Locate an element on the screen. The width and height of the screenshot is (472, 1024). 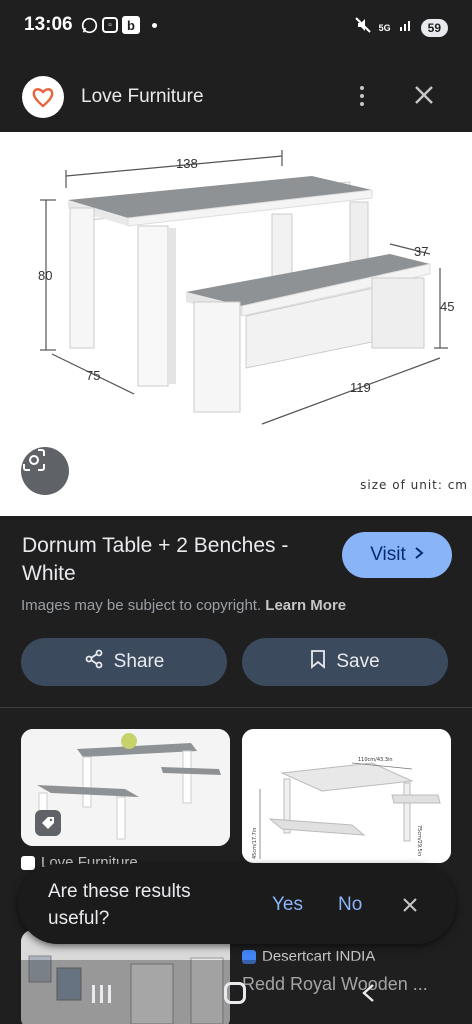
more-notifications-dot is located at coordinates (154, 25).